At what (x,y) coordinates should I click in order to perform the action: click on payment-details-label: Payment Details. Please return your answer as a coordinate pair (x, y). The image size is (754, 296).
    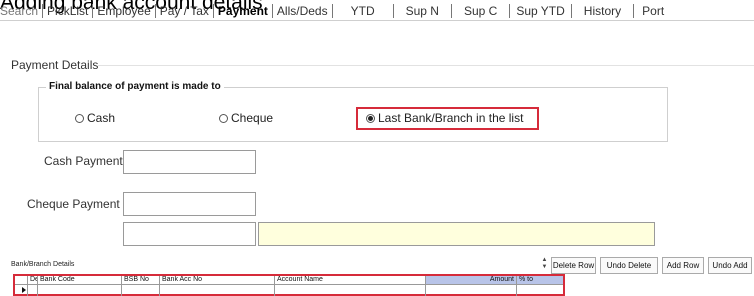
    Looking at the image, I should click on (55, 65).